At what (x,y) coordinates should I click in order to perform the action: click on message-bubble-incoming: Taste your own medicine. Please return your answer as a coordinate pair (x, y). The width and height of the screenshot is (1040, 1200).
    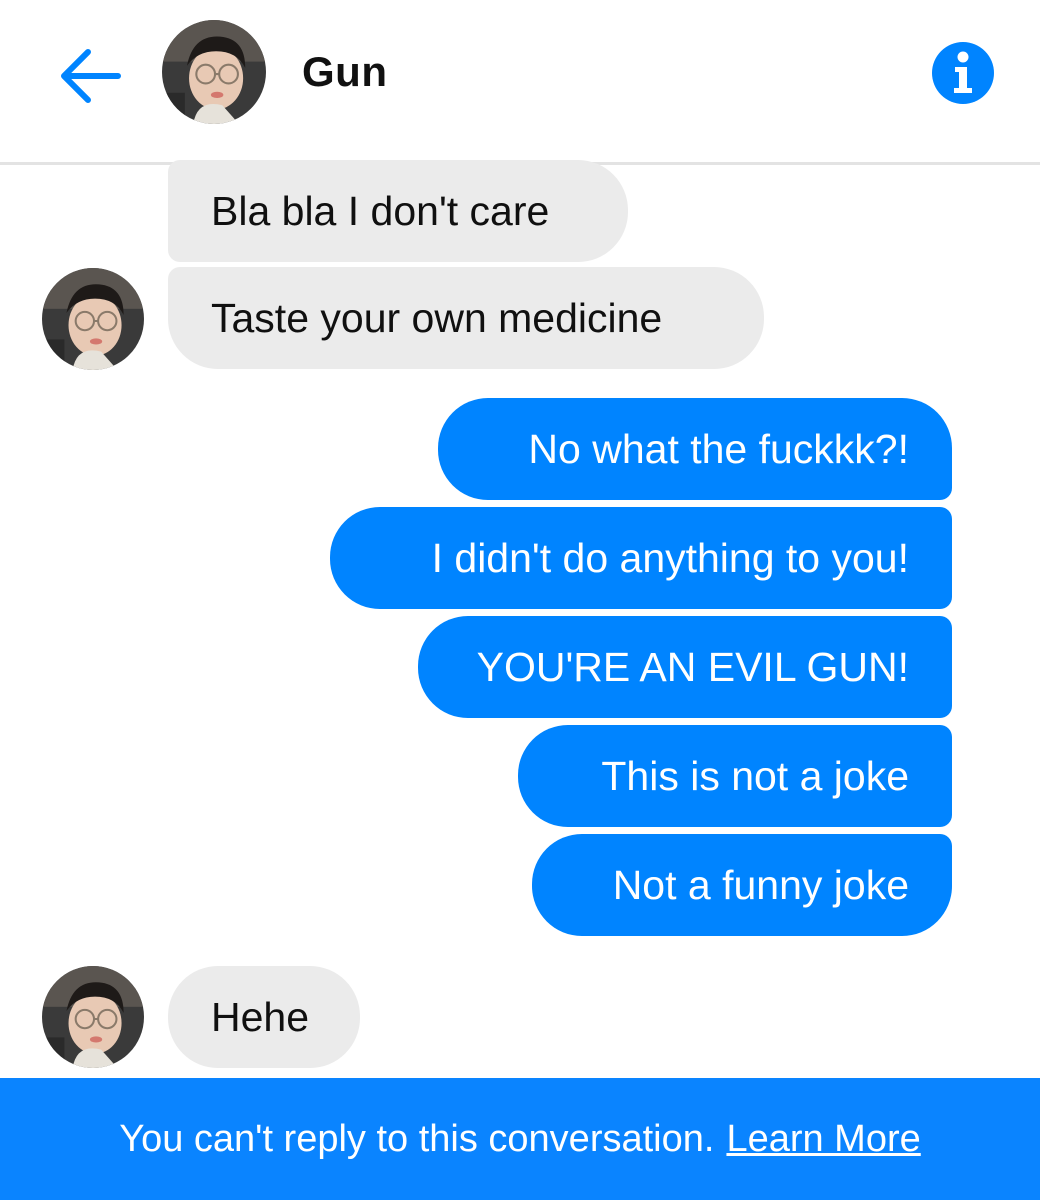
    Looking at the image, I should click on (466, 318).